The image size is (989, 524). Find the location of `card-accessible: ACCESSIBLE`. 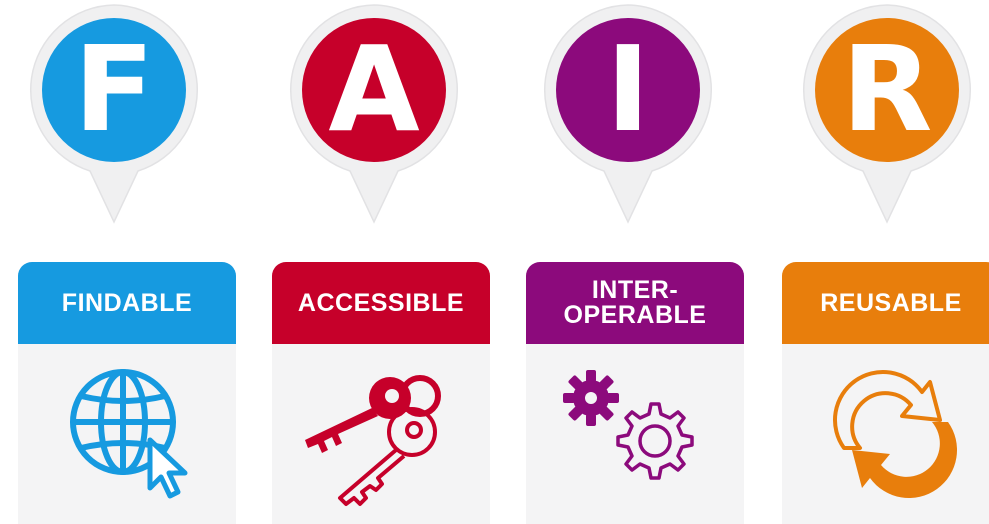

card-accessible: ACCESSIBLE is located at coordinates (381, 393).